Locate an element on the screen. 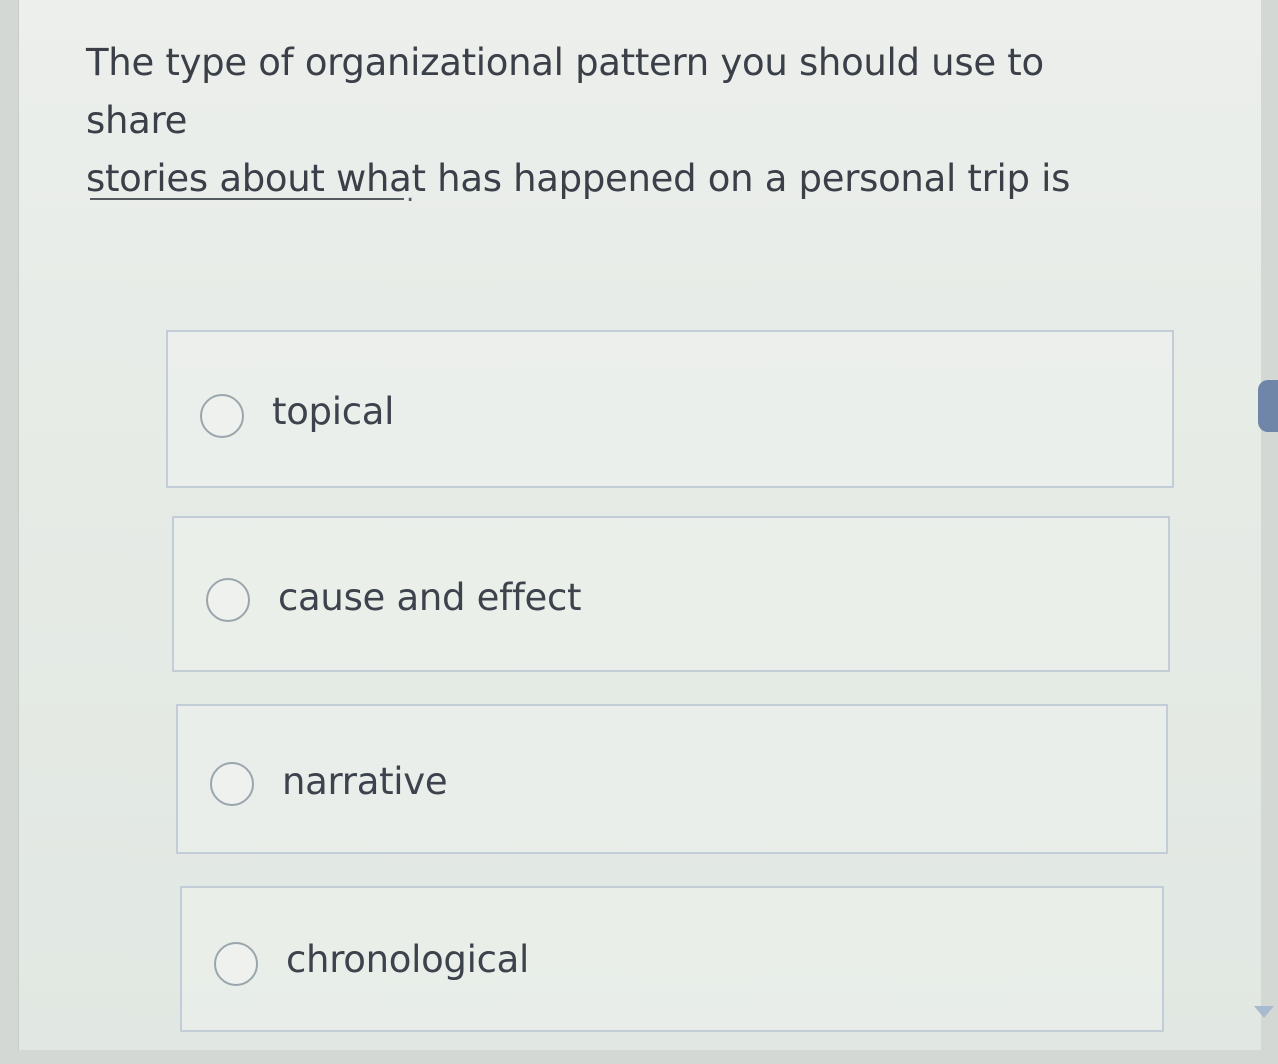 The height and width of the screenshot is (1064, 1278). option-narrative: narrative is located at coordinates (672, 779).